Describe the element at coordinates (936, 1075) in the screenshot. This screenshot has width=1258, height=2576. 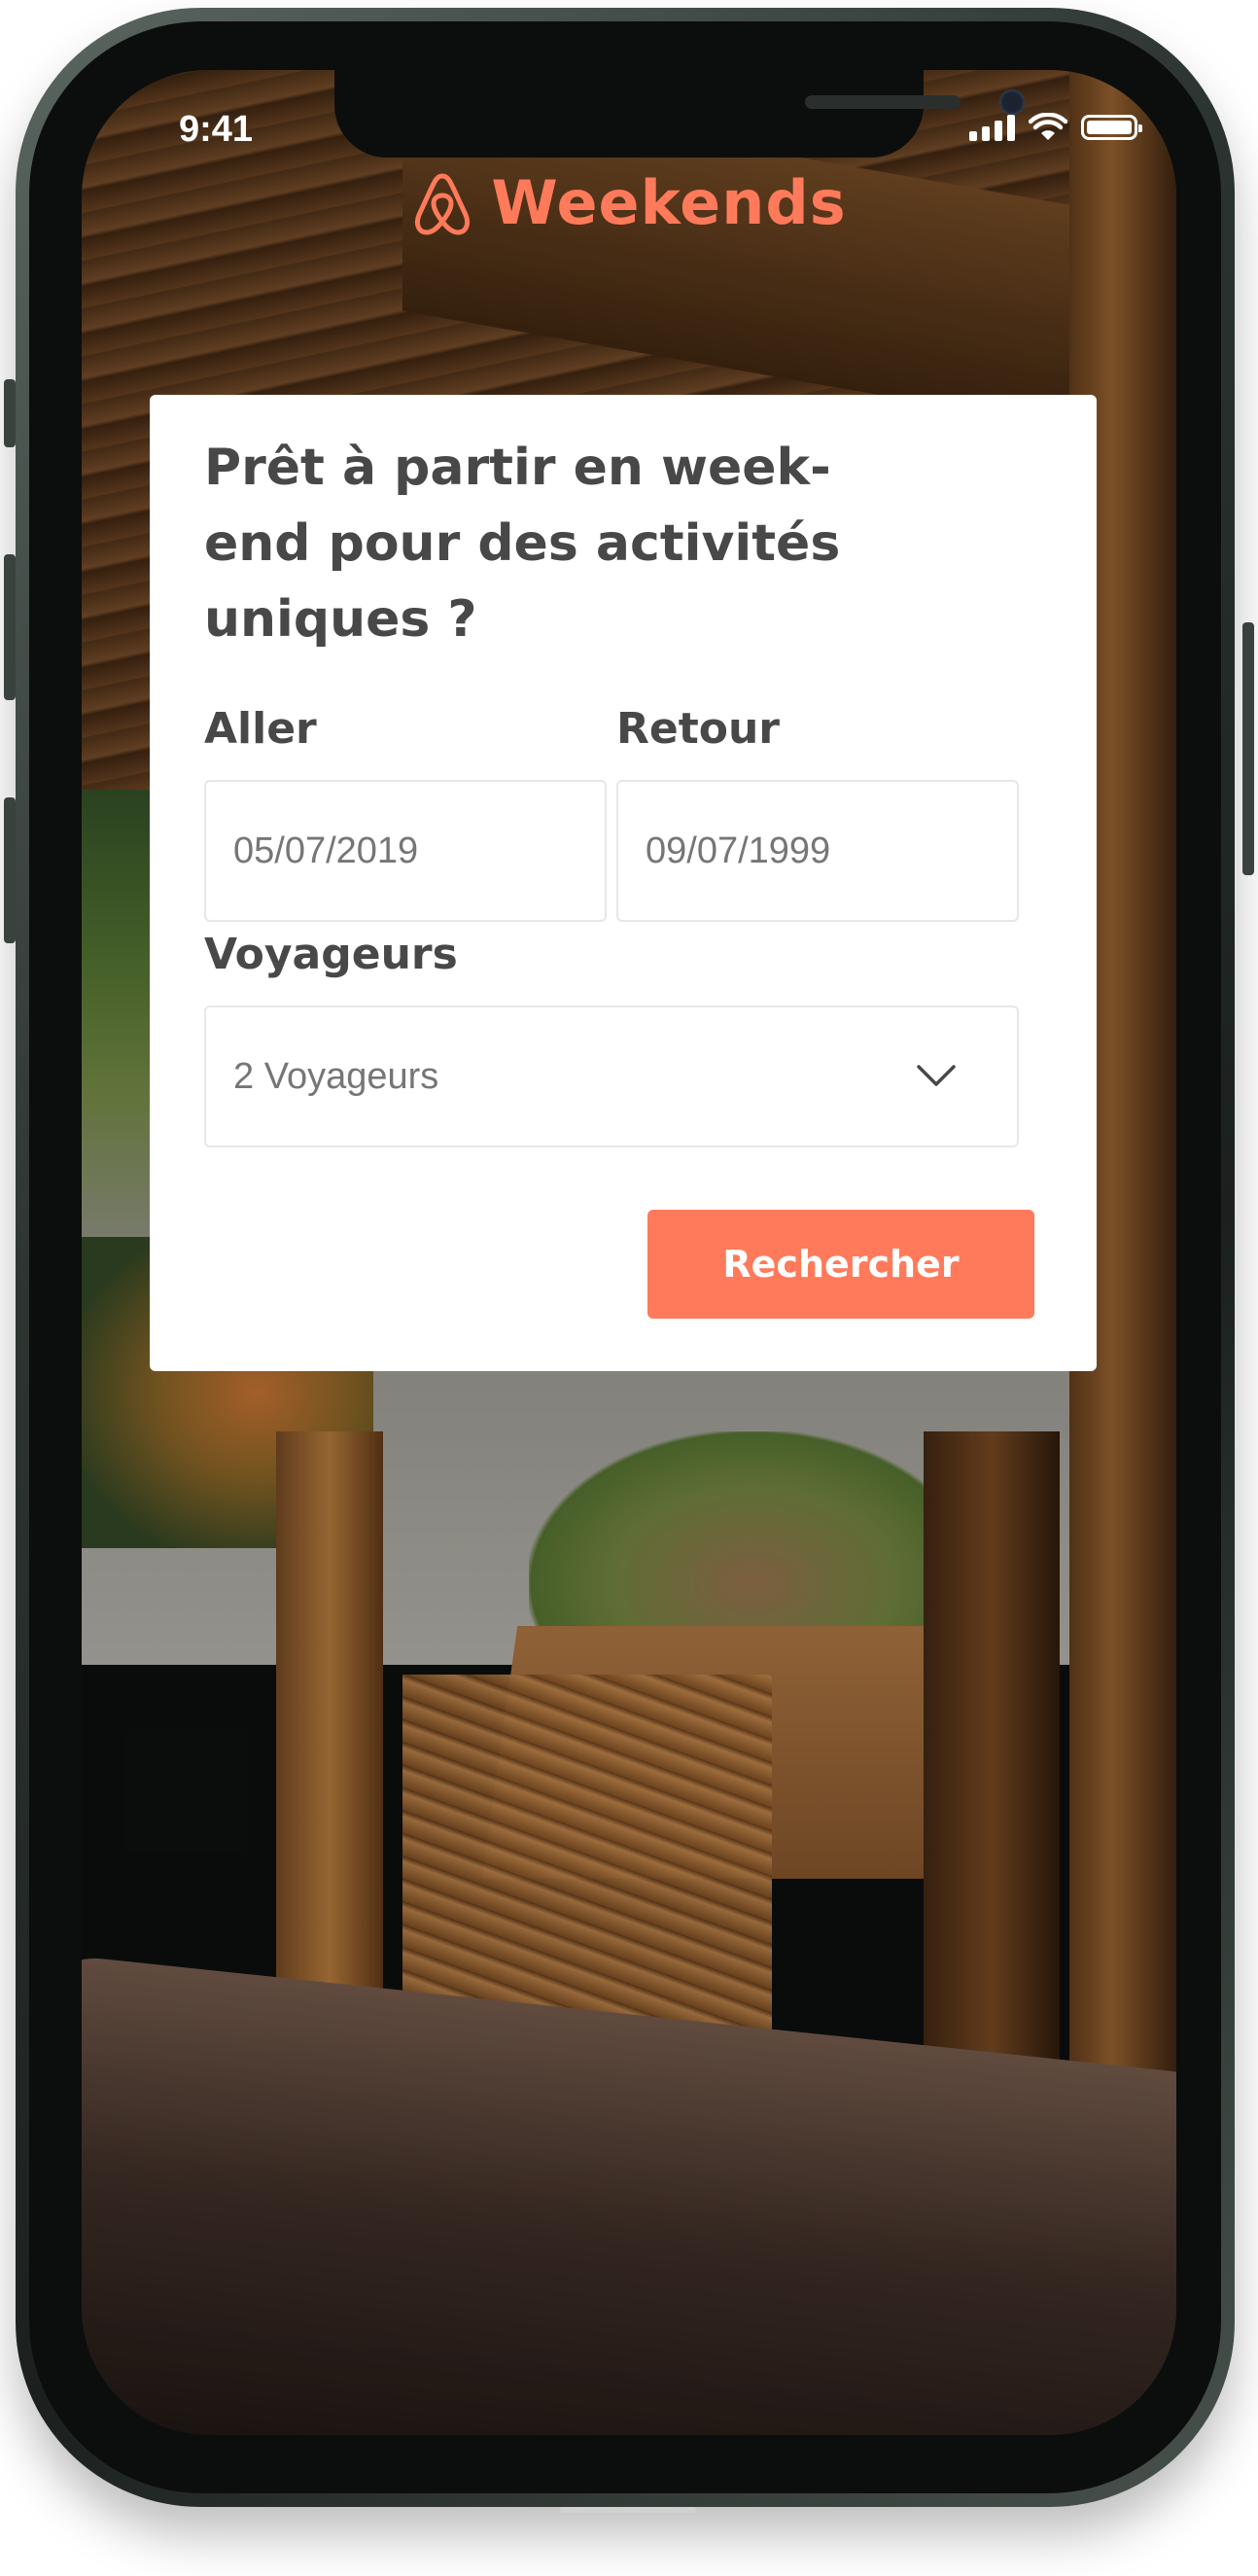
I see `chevron-down-icon` at that location.